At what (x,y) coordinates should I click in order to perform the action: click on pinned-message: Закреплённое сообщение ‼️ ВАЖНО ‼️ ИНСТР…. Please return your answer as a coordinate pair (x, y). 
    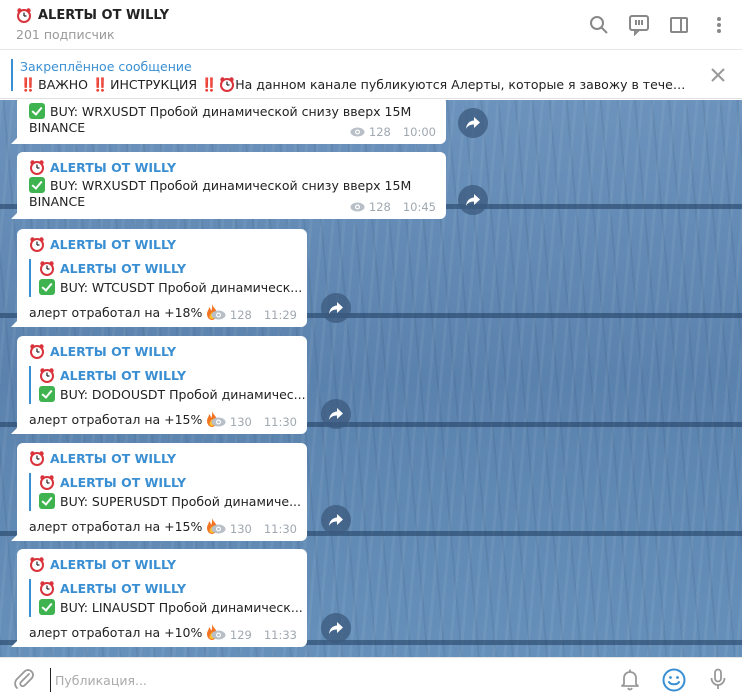
    Looking at the image, I should click on (371, 75).